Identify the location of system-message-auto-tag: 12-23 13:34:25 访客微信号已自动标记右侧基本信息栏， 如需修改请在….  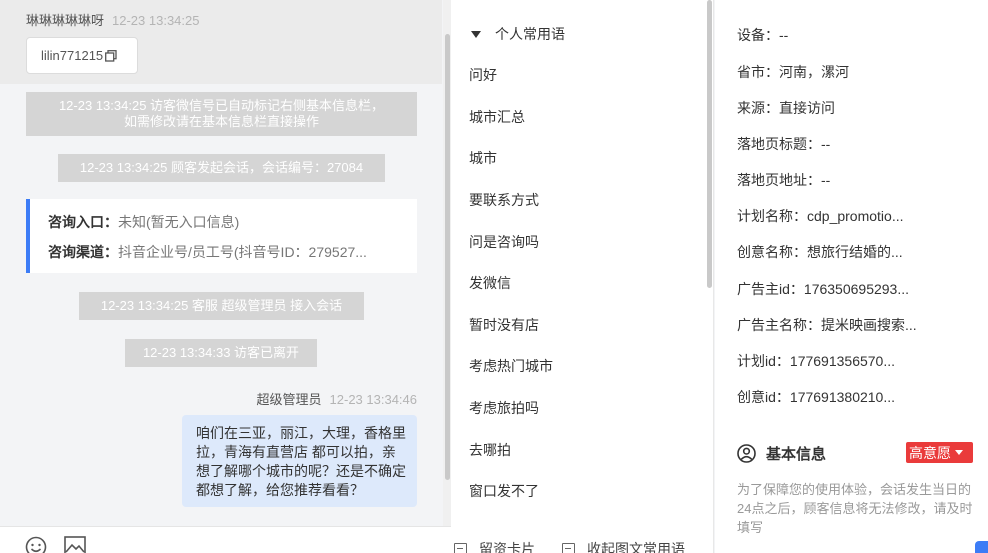
(221, 114).